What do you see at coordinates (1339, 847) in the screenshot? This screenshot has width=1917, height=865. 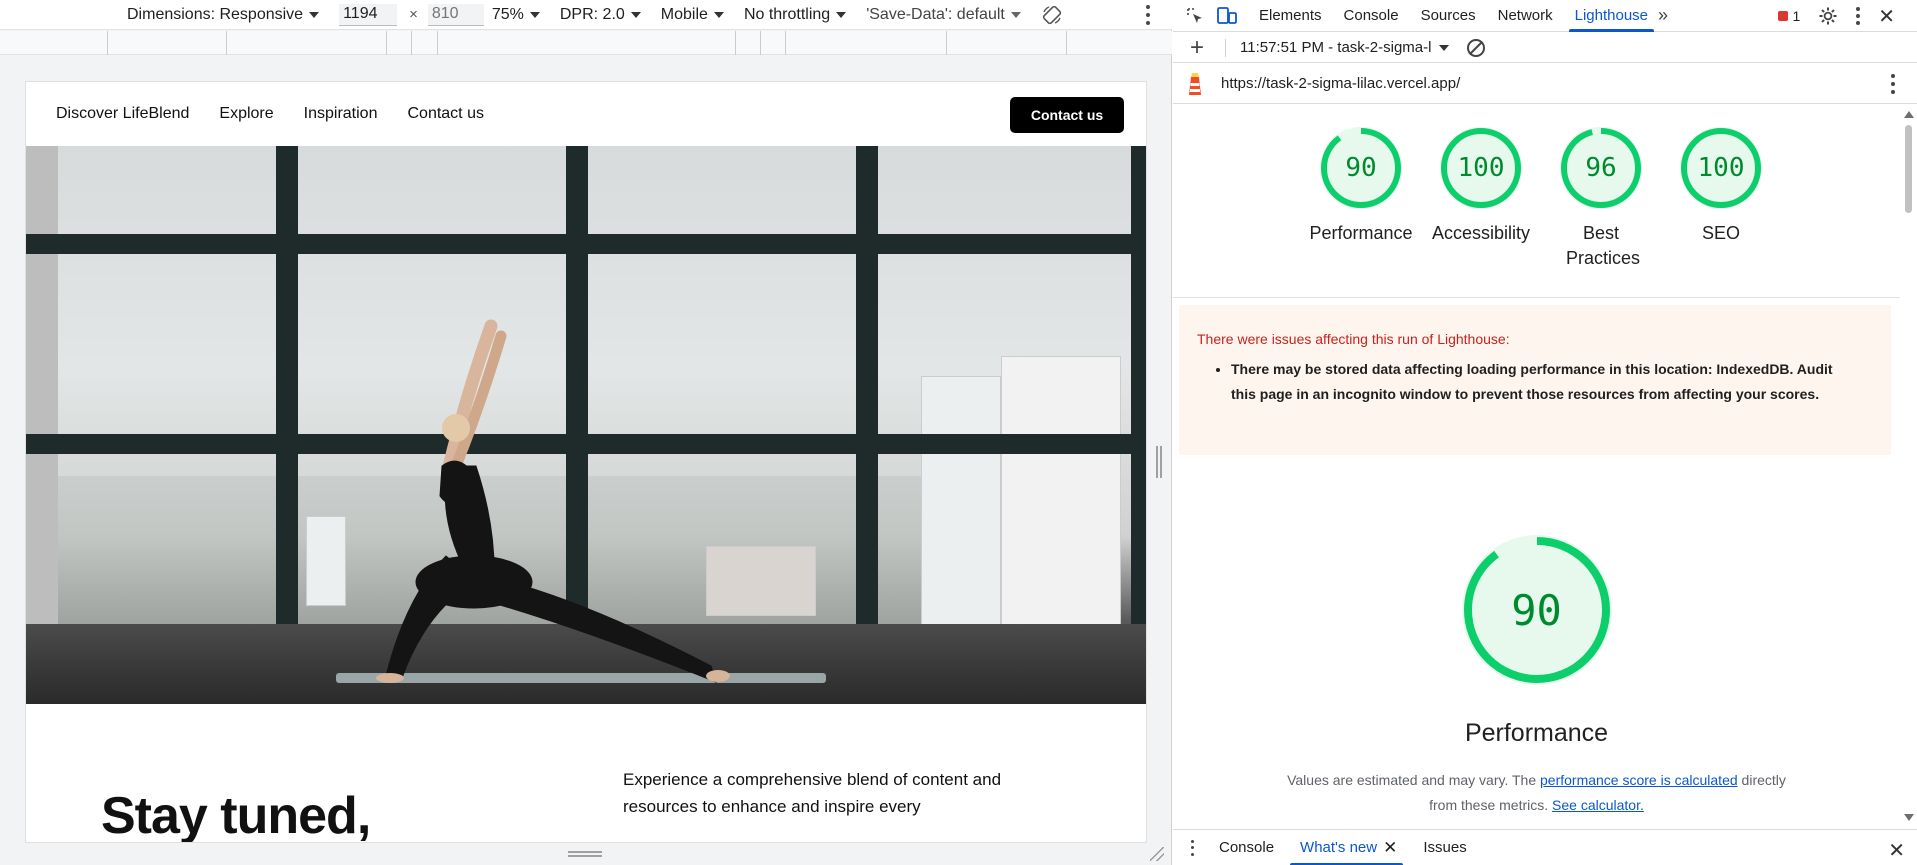 I see `drawer-tab-label: What's new` at bounding box center [1339, 847].